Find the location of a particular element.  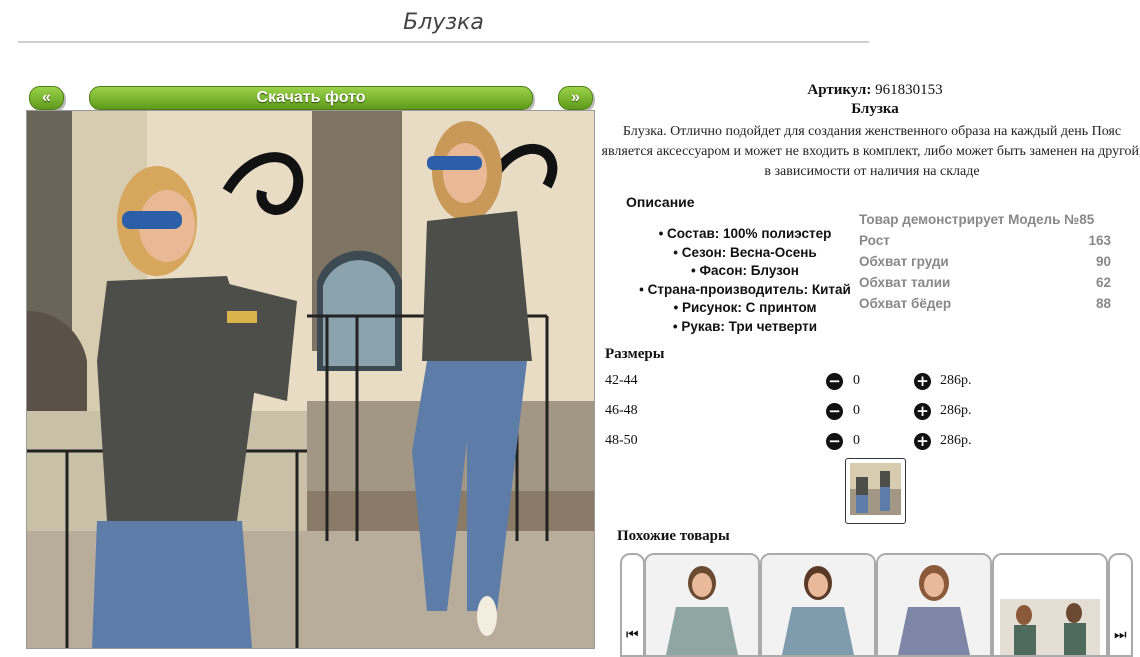

model-row: Рост 163 is located at coordinates (985, 240).